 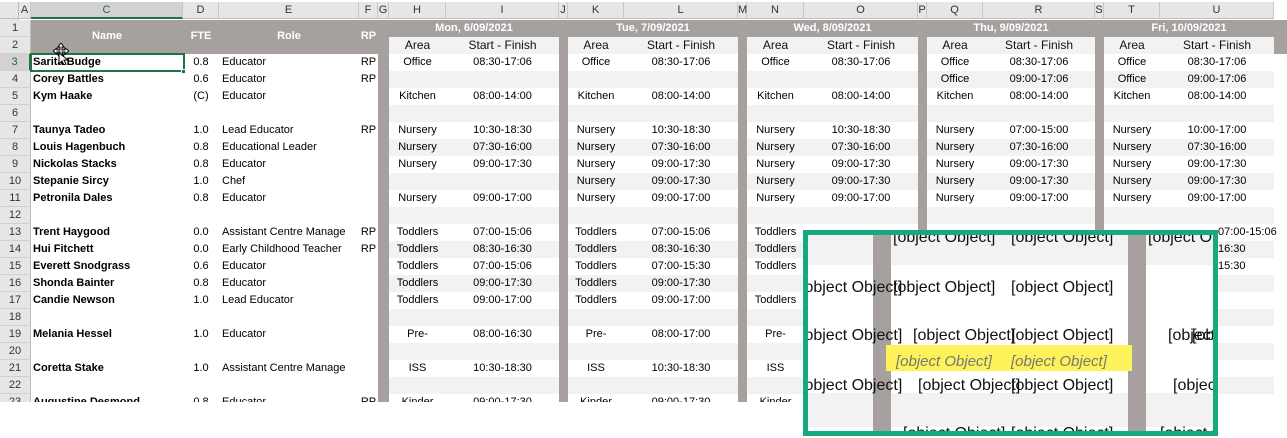 I want to click on staff-name: Candie Newson, so click(x=107, y=300).